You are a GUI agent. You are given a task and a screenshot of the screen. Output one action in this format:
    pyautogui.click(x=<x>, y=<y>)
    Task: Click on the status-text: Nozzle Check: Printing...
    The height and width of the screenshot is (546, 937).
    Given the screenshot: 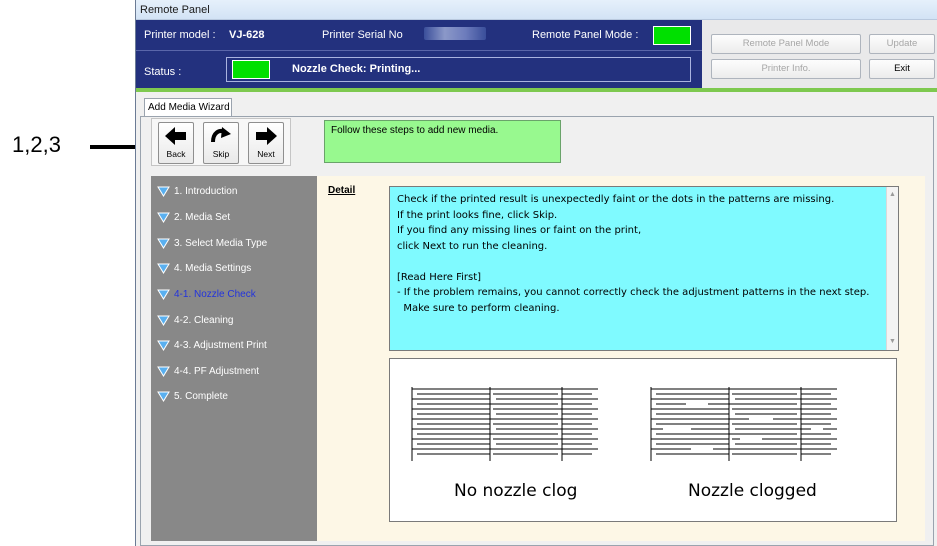 What is the action you would take?
    pyautogui.click(x=356, y=69)
    